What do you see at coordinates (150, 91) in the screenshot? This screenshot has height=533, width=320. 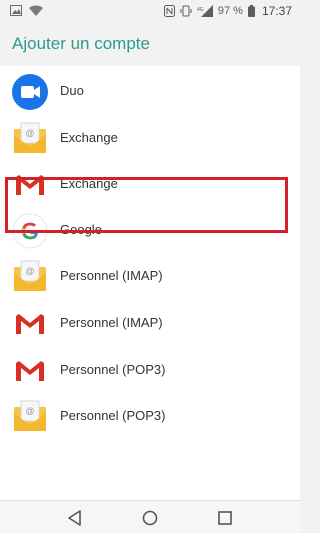 I see `list-item-duo: Duo` at bounding box center [150, 91].